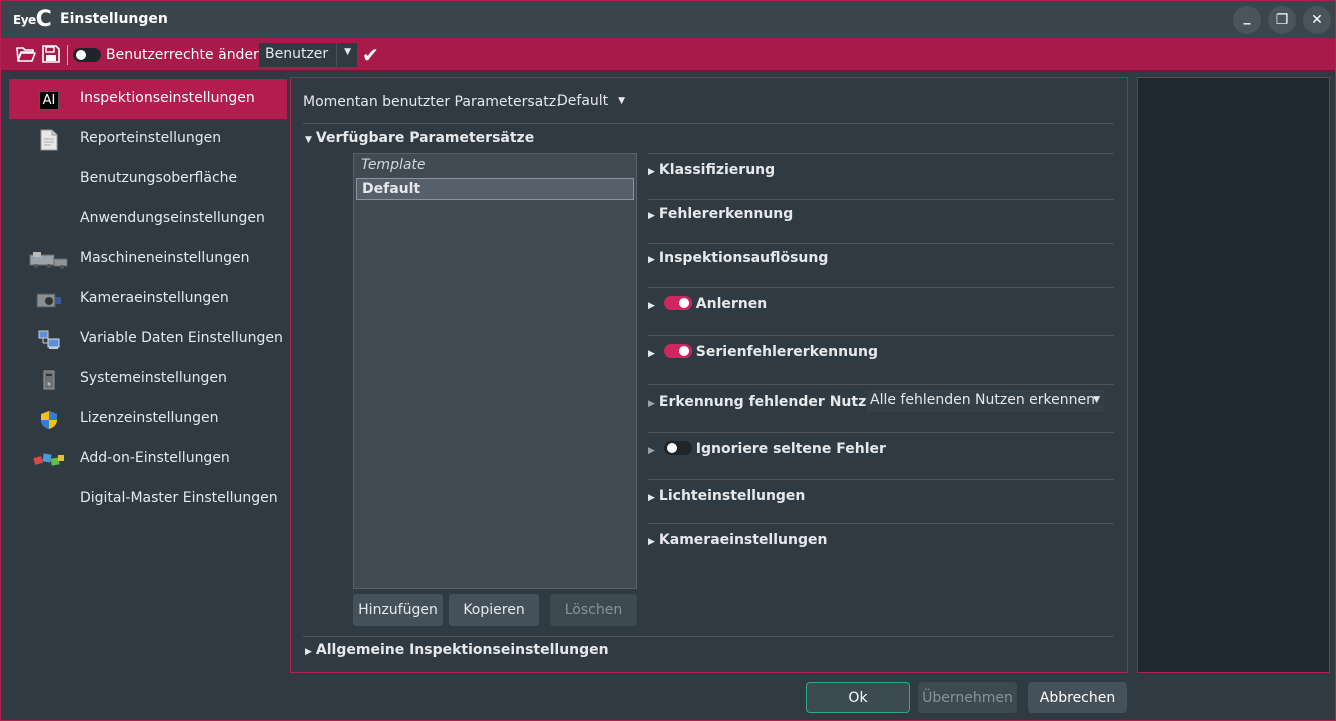 This screenshot has width=1336, height=721. I want to click on available-params-header: ▼ Verfügbare Parametersätze, so click(419, 138).